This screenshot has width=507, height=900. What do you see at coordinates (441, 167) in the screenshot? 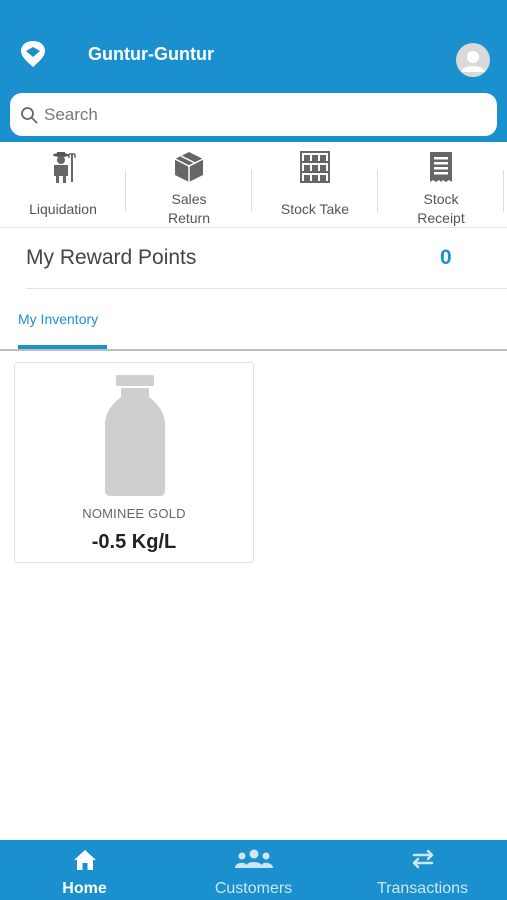
I see `receipt-icon` at bounding box center [441, 167].